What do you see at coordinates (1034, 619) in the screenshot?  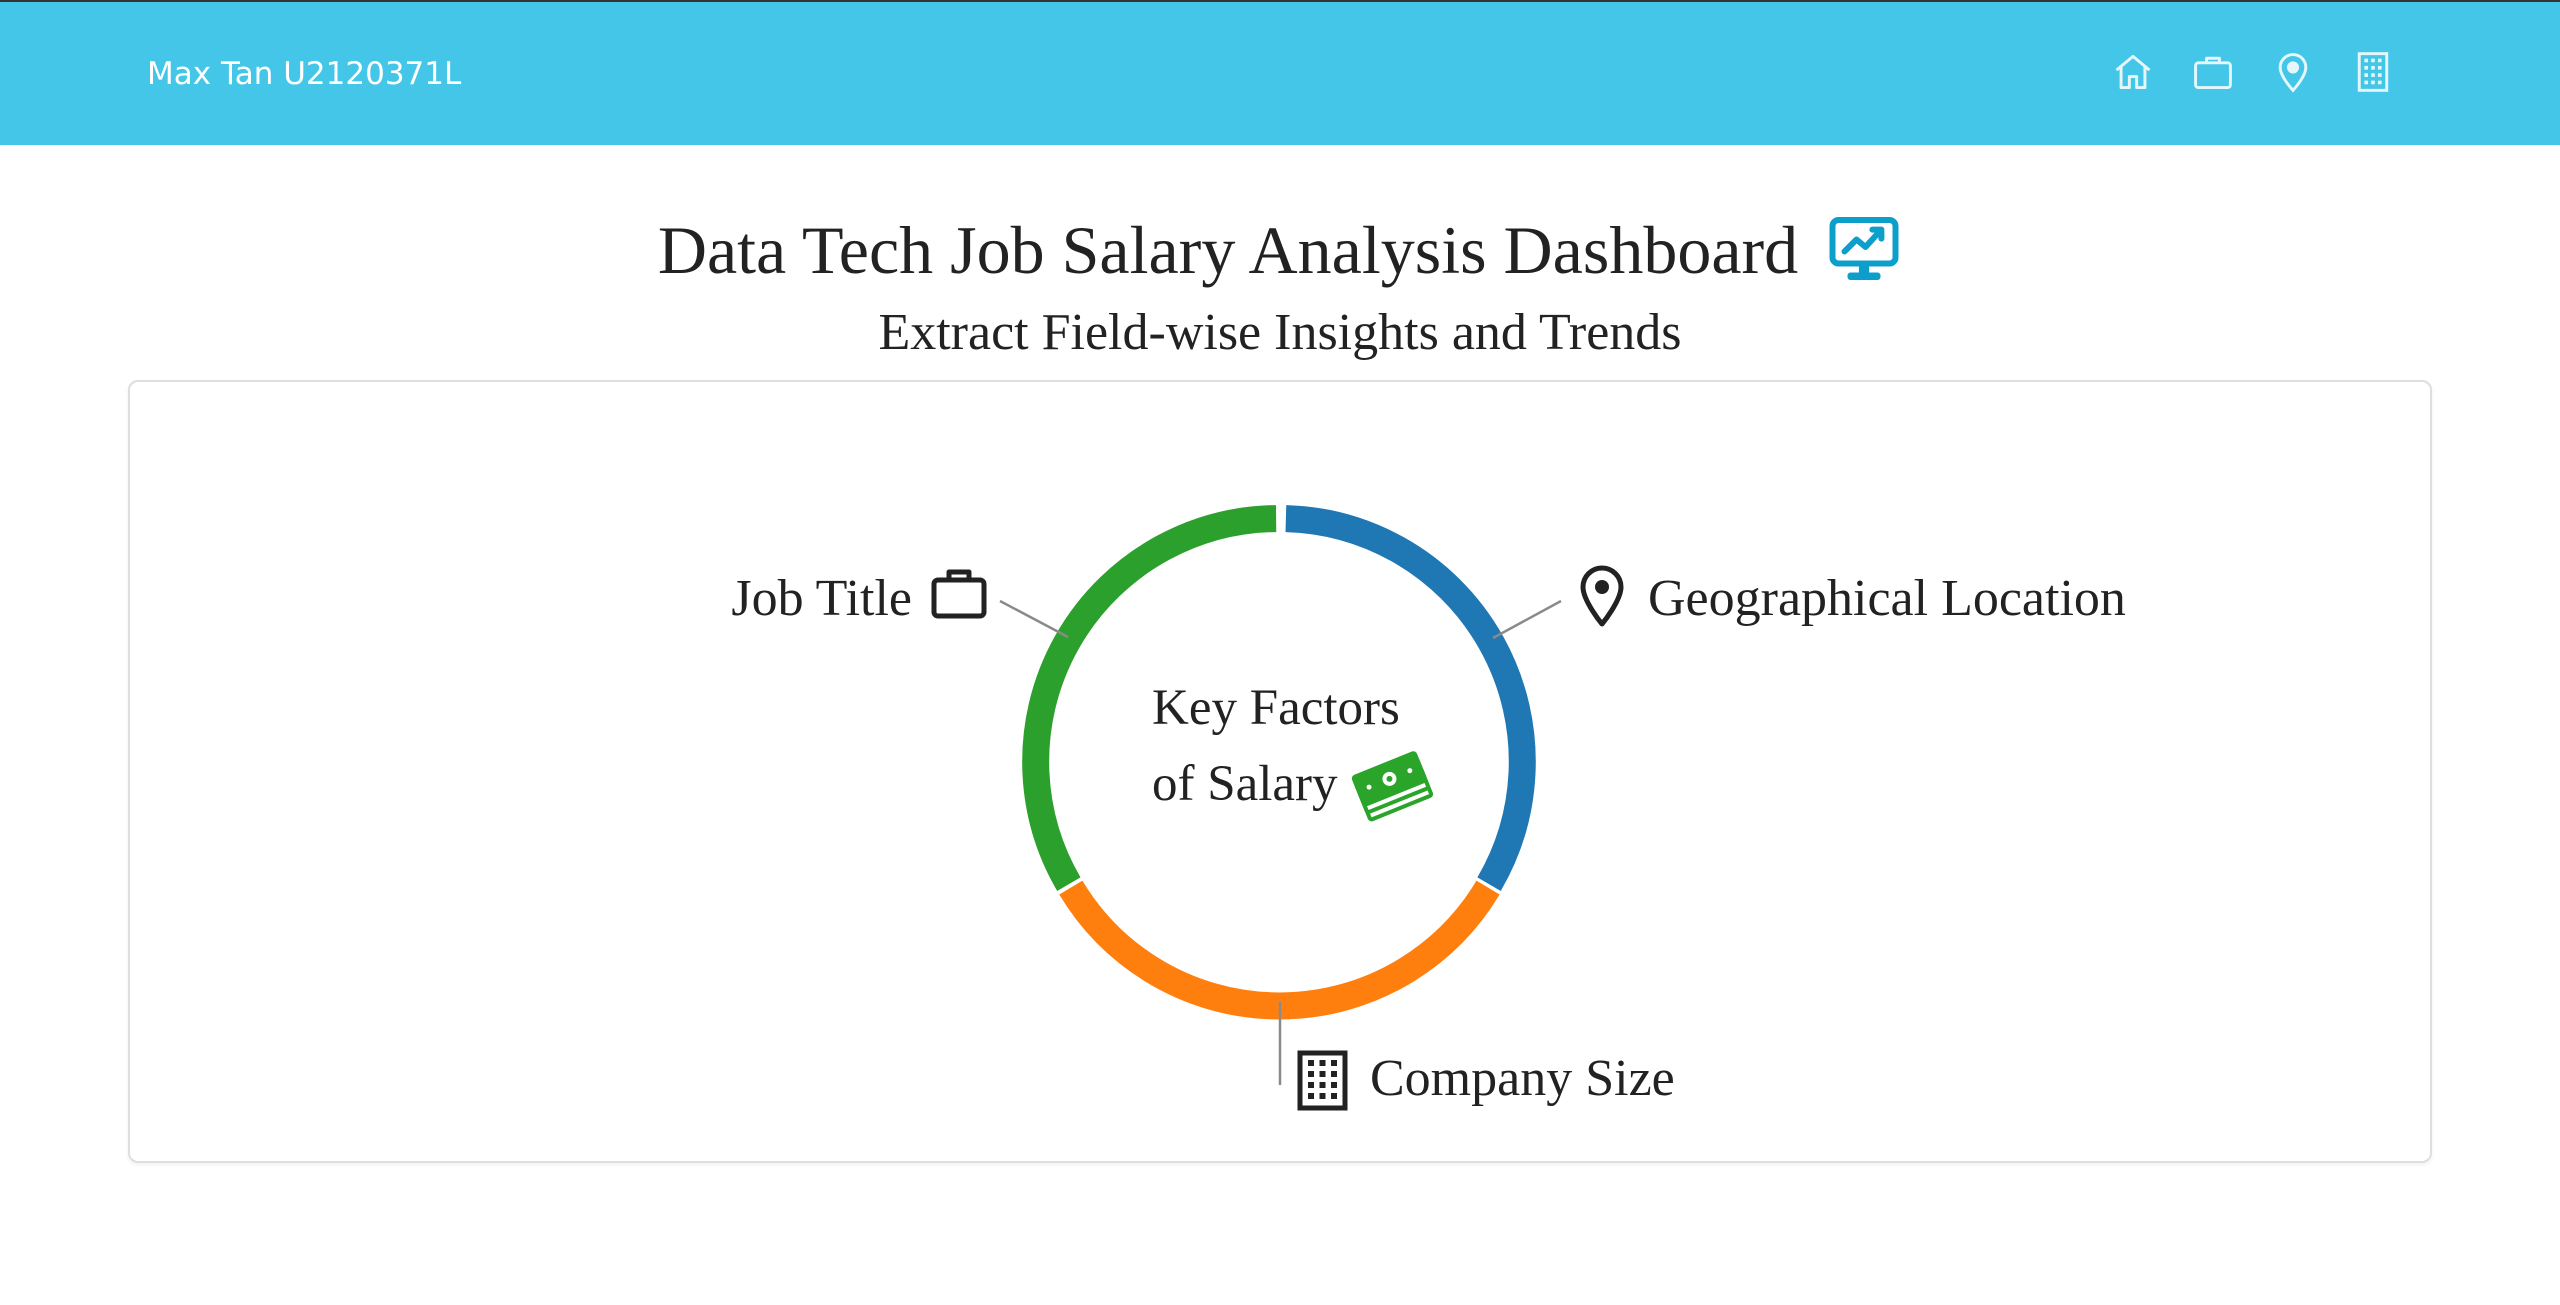 I see `leader-line-job-title` at bounding box center [1034, 619].